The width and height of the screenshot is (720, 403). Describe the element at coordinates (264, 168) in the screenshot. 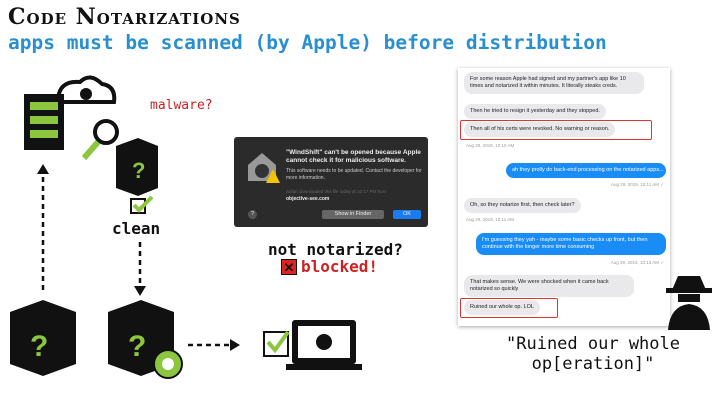

I see `gatekeeper-warning-icon` at that location.